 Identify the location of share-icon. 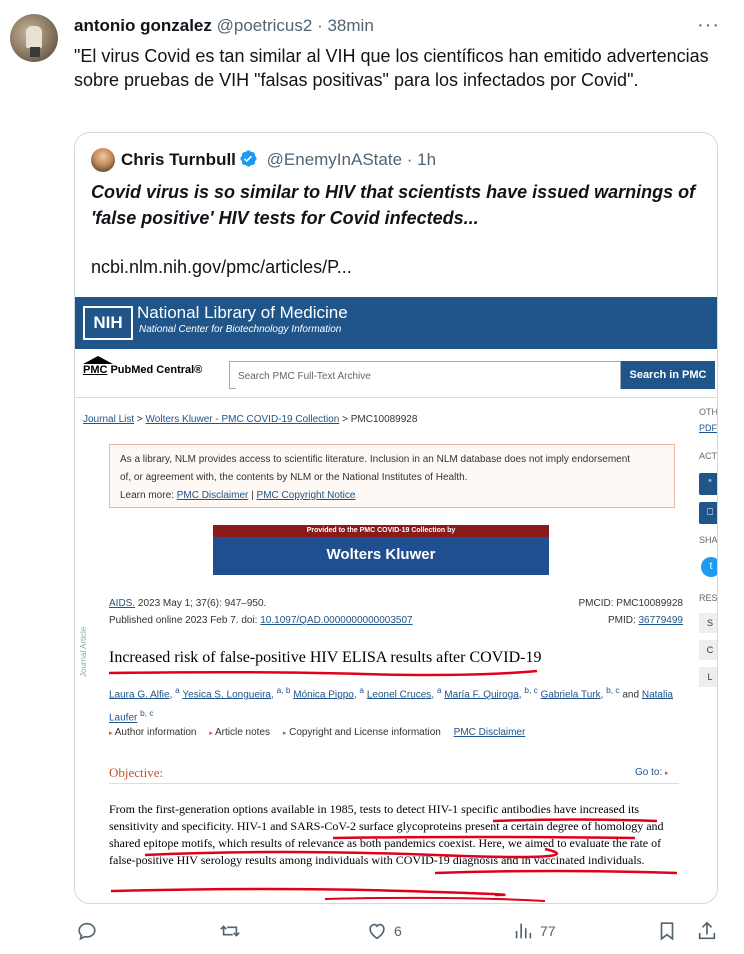
(707, 930).